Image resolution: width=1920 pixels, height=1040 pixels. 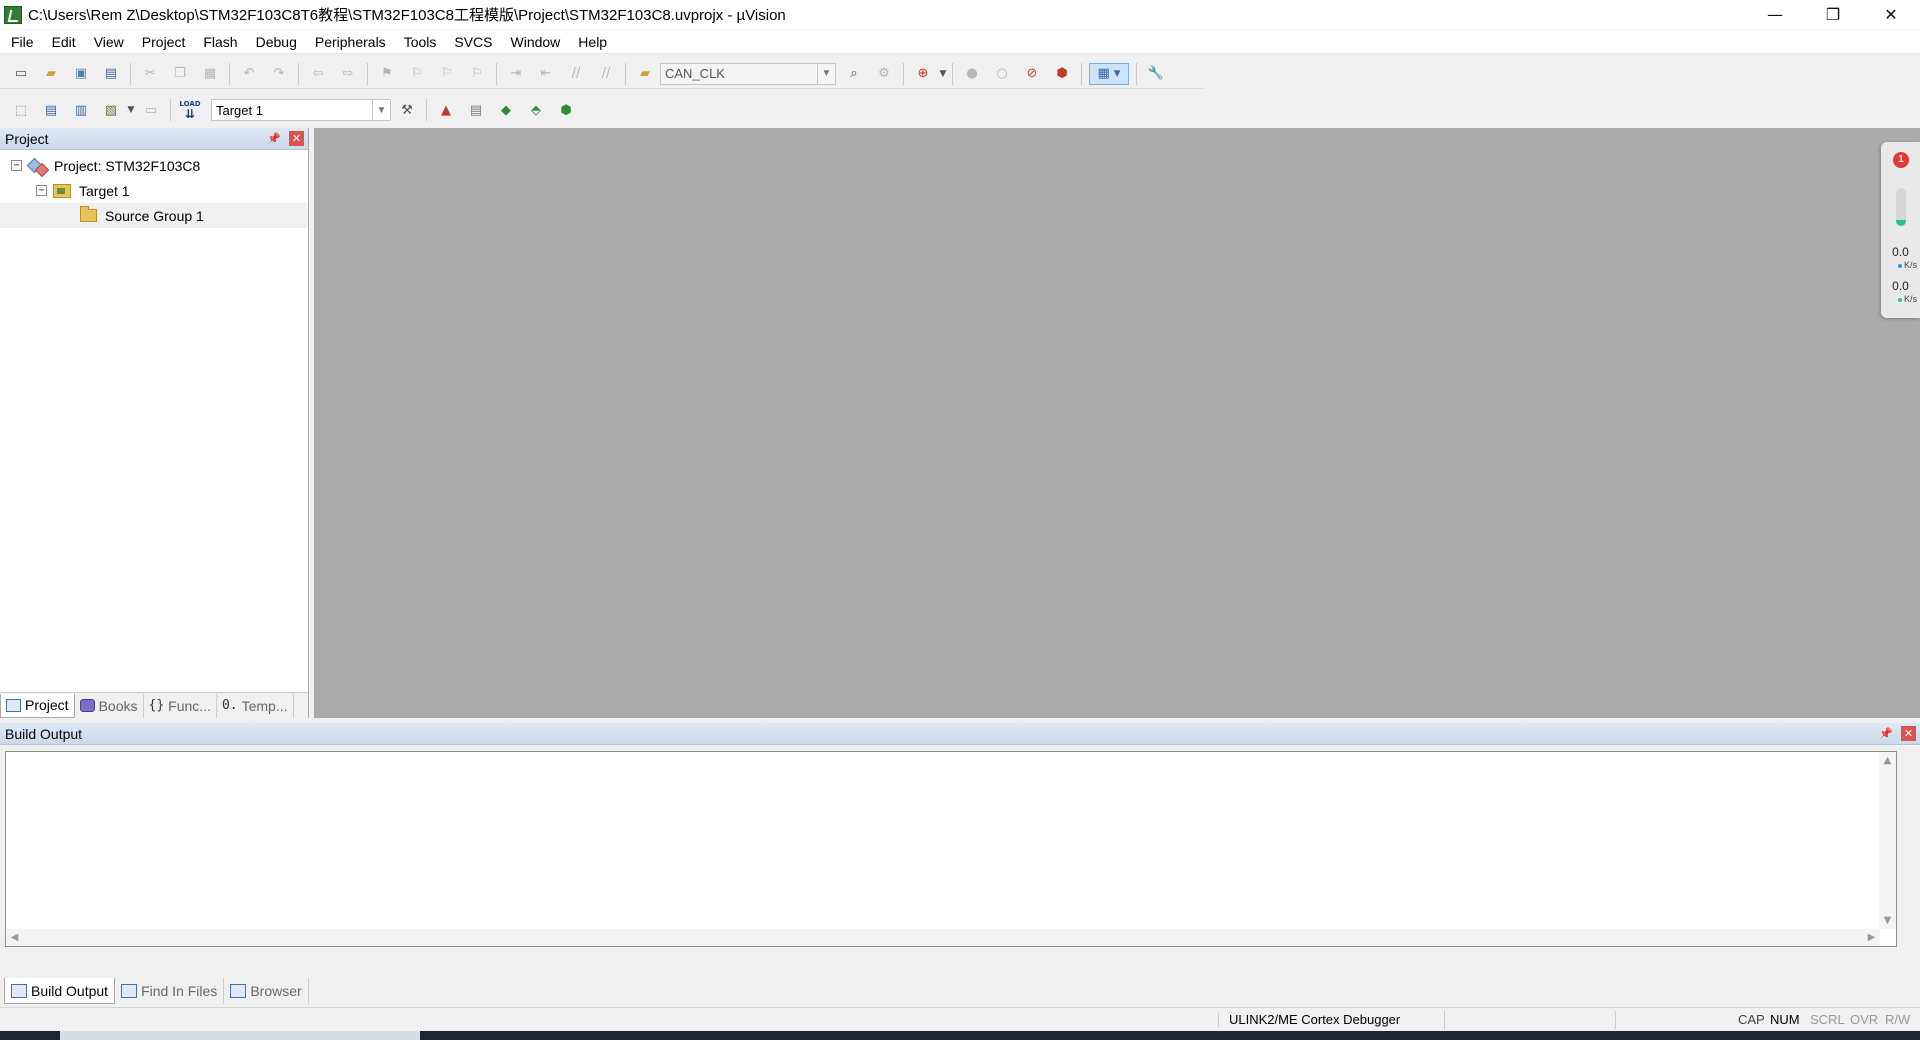 What do you see at coordinates (1833, 14) in the screenshot?
I see `restore-button: ❐` at bounding box center [1833, 14].